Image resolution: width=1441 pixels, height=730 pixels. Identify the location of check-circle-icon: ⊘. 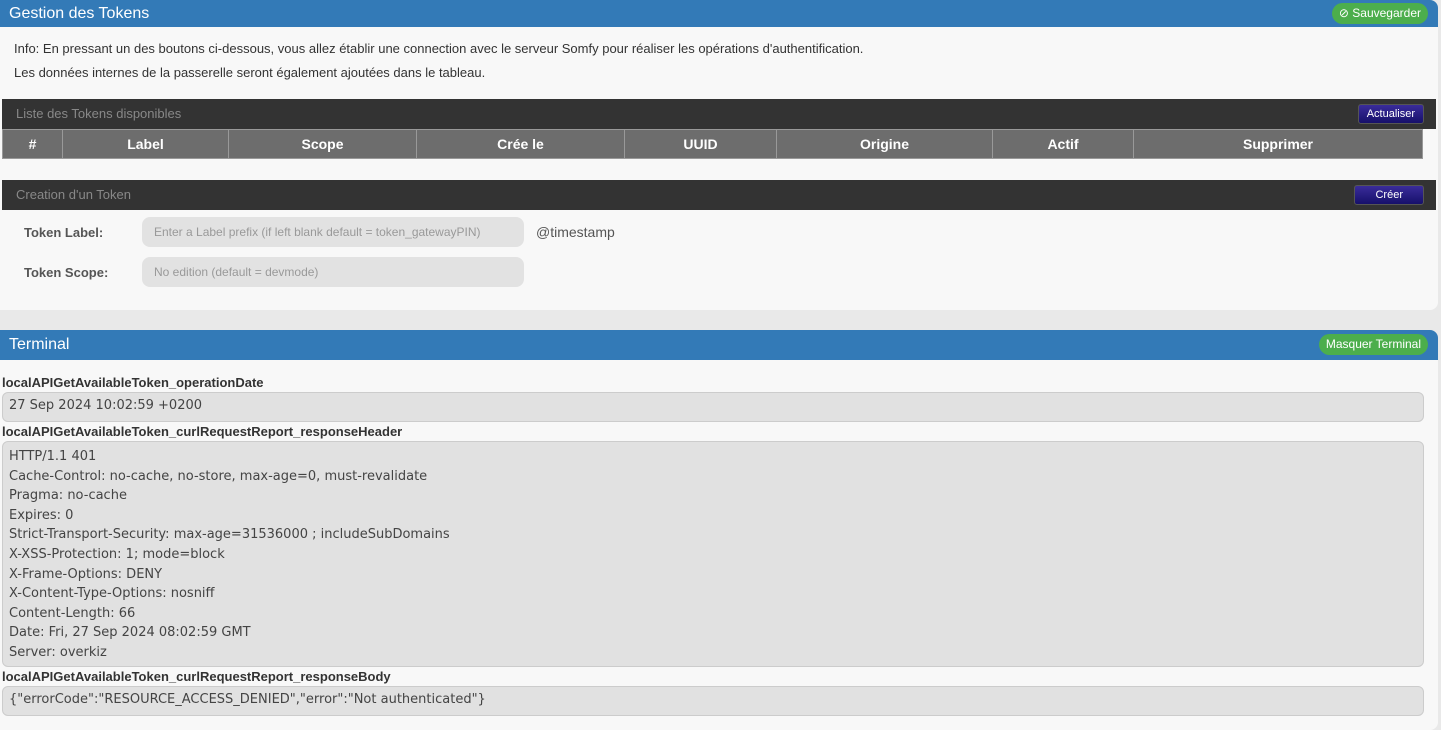
(1343, 13).